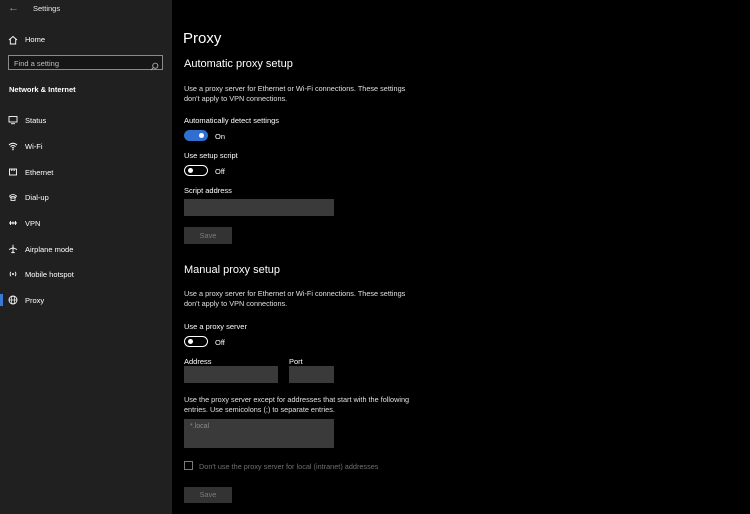 This screenshot has height=514, width=750. Describe the element at coordinates (47, 8) in the screenshot. I see `app-title: Settings` at that location.